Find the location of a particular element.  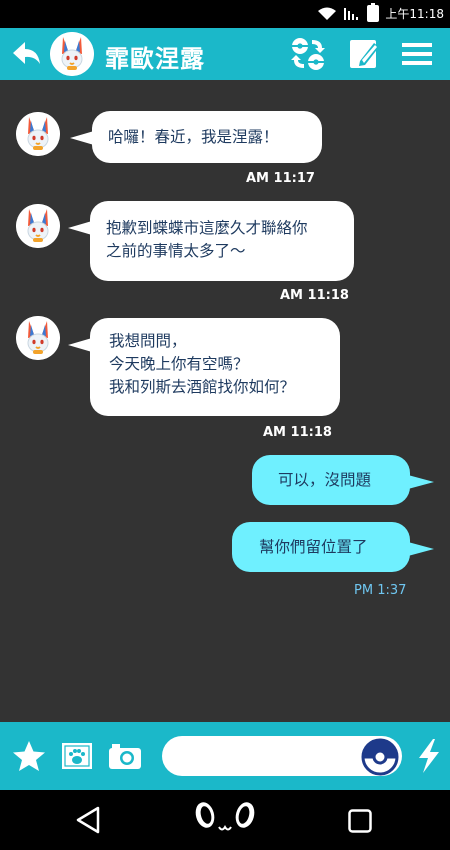

camera-icon is located at coordinates (125, 756).